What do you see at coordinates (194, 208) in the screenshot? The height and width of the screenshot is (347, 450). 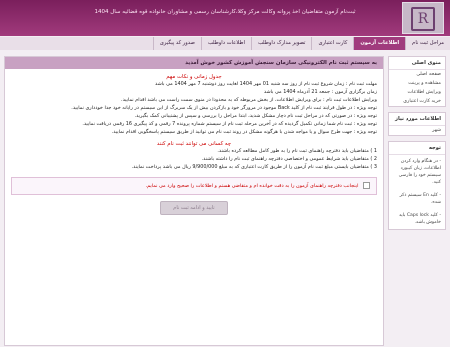 I see `continue-button: تایید و ادامه ثبت نام` at bounding box center [194, 208].